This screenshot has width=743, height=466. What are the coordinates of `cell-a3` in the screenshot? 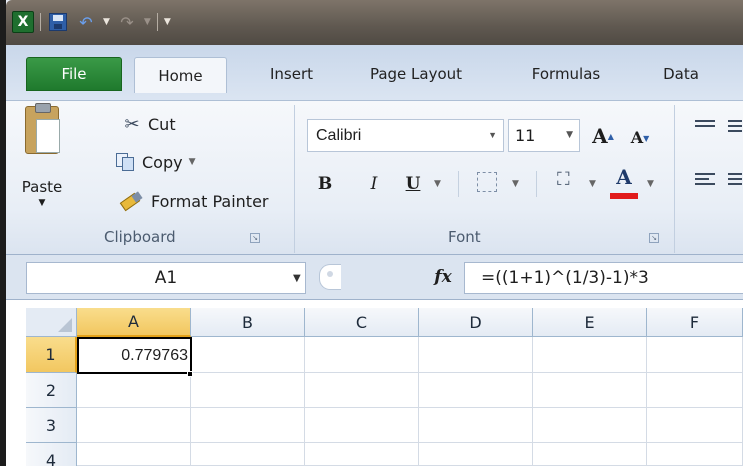 It's located at (134, 425).